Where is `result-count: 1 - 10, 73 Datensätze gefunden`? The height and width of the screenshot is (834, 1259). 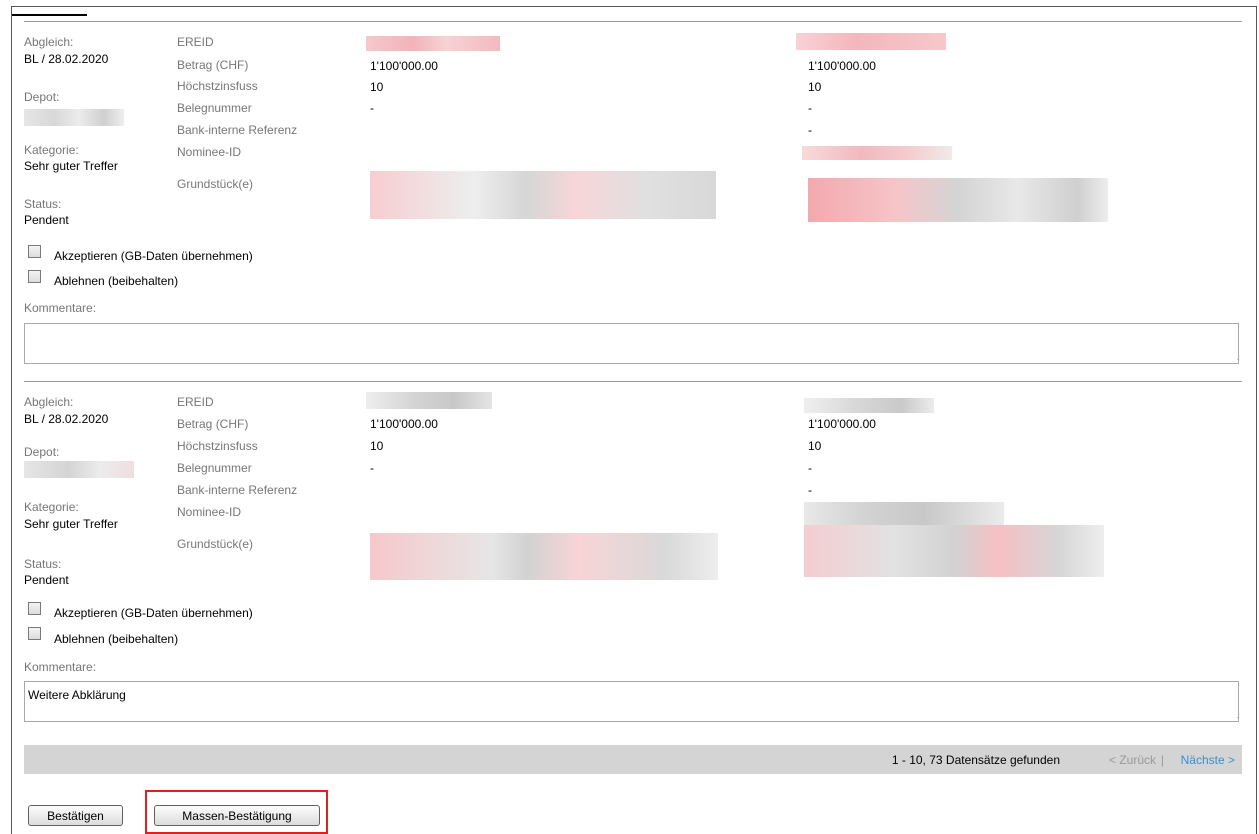 result-count: 1 - 10, 73 Datensätze gefunden is located at coordinates (975, 760).